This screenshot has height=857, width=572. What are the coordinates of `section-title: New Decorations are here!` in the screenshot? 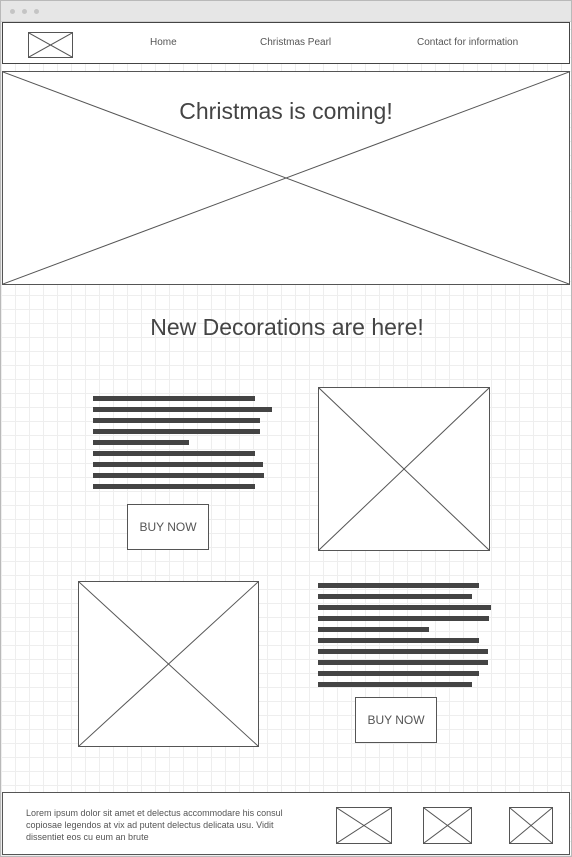 It's located at (287, 327).